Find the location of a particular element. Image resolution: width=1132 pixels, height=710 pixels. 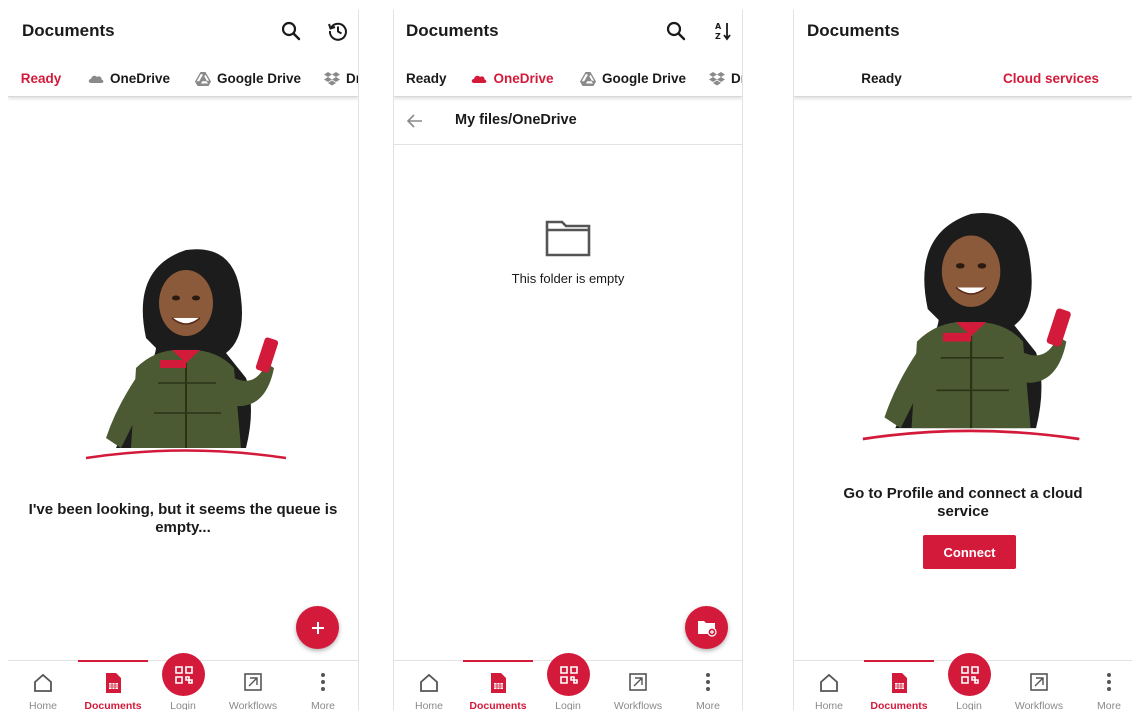

tab-cloud-services: Cloud services is located at coordinates (1050, 78).